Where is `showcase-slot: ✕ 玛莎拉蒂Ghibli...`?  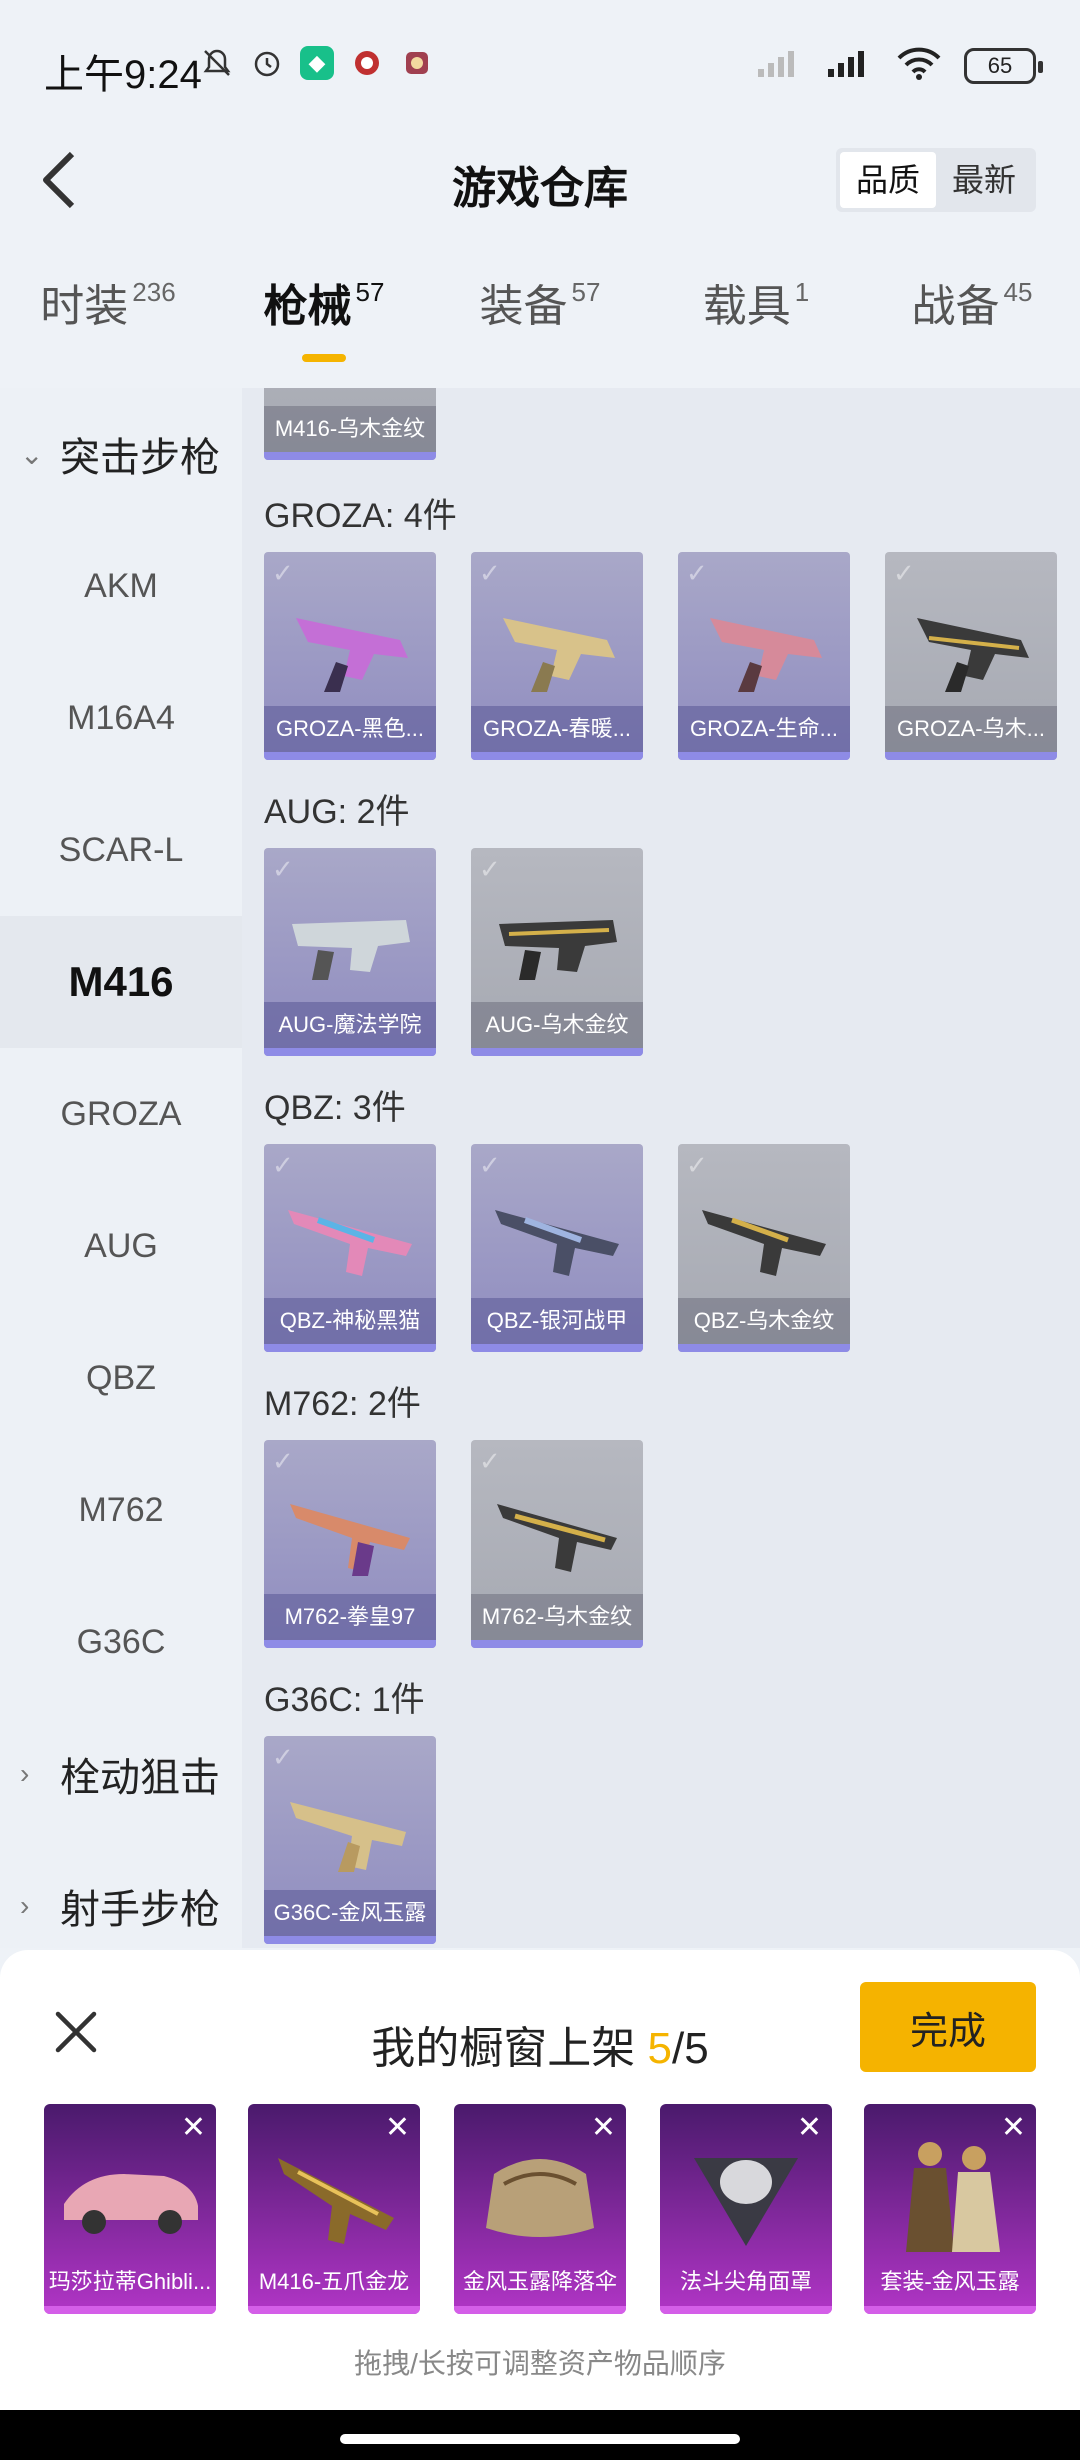
showcase-slot: ✕ 玛莎拉蒂Ghibli... is located at coordinates (130, 2209).